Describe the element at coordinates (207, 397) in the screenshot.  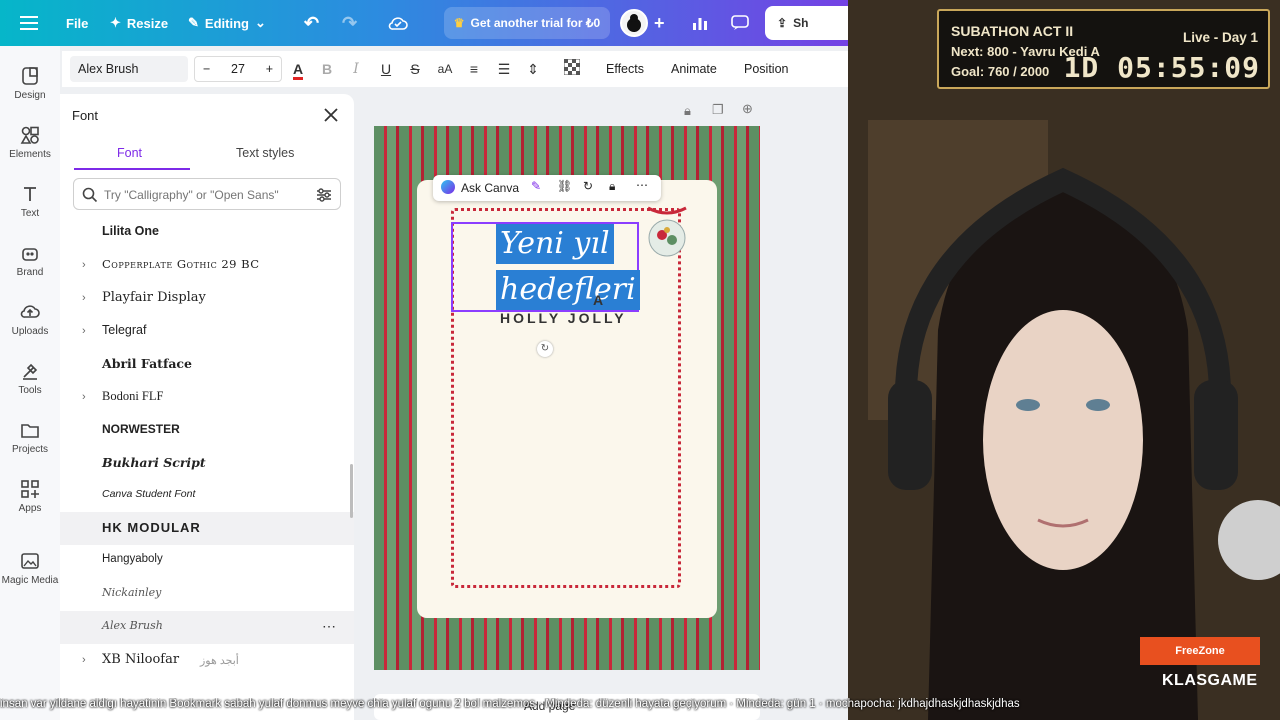
I see `font-item-bodoni: › Bodoni FLF` at that location.